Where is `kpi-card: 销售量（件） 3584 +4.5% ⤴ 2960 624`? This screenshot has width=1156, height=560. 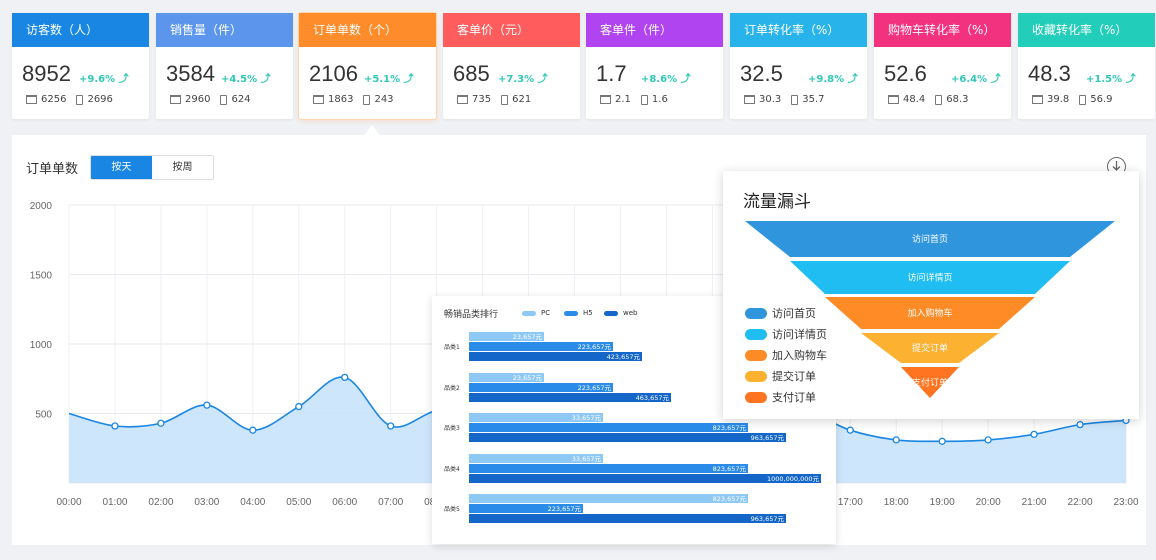
kpi-card: 销售量（件） 3584 +4.5% ⤴ 2960 624 is located at coordinates (224, 66).